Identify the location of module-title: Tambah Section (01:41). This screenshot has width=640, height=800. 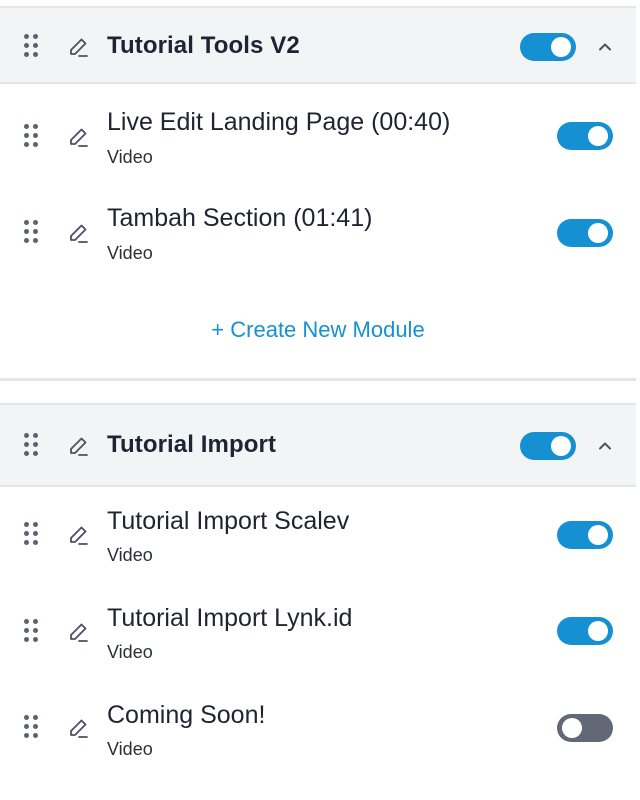
(239, 218).